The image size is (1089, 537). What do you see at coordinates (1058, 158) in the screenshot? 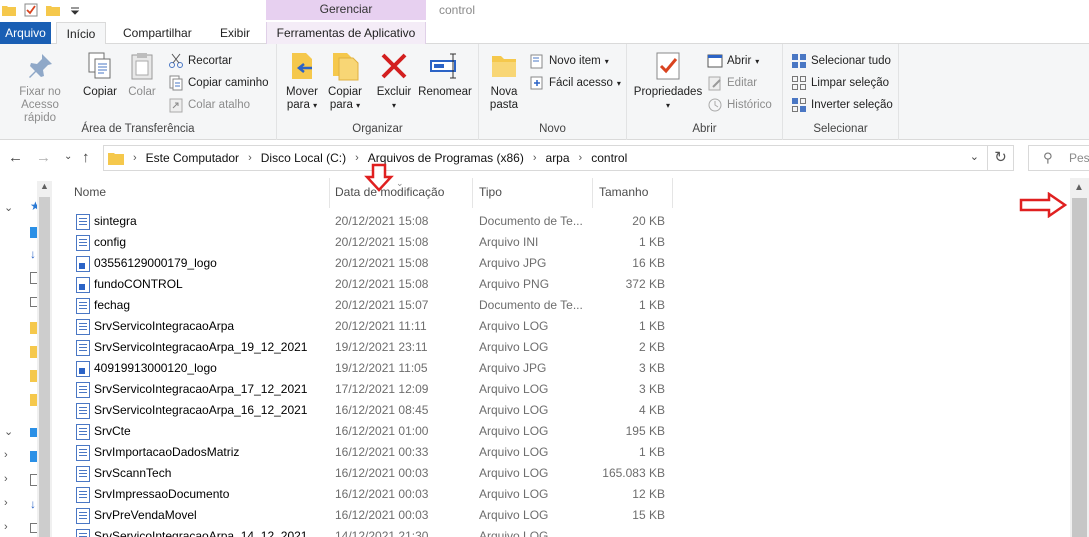
I see `search-input: ⚲ Pes` at bounding box center [1058, 158].